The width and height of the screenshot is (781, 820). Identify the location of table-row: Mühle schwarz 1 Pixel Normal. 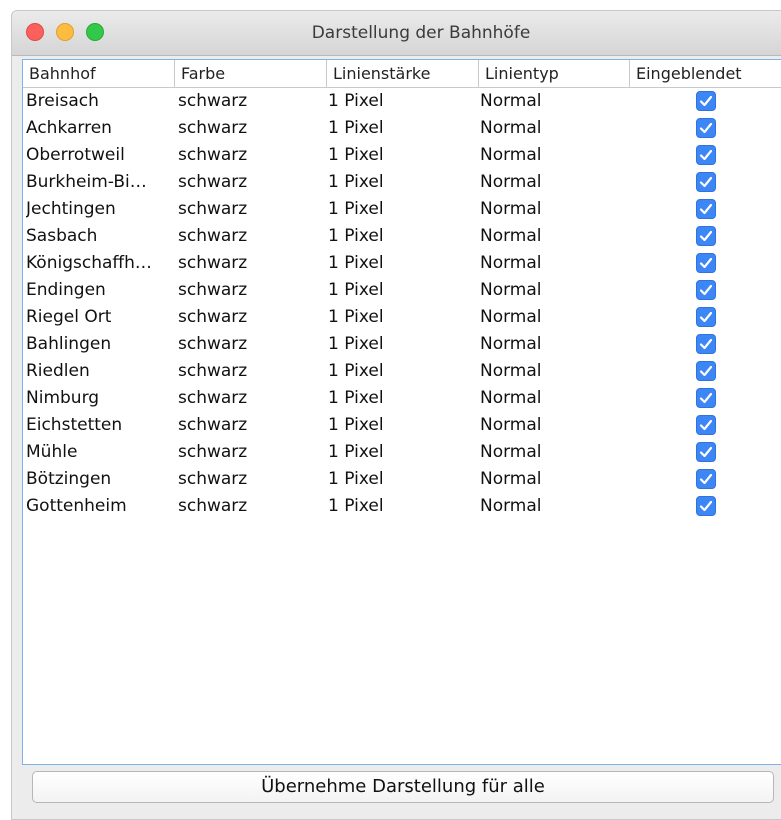
(402, 452).